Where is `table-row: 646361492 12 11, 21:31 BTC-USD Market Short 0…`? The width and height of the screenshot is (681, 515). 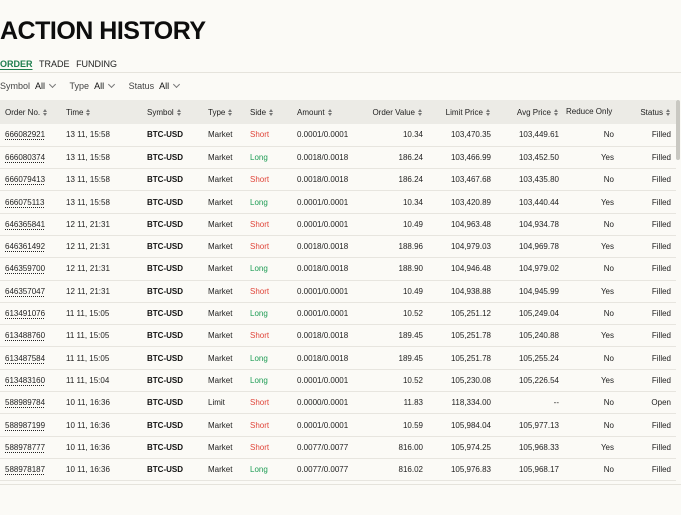
table-row: 646361492 12 11, 21:31 BTC-USD Market Short 0… is located at coordinates (338, 246).